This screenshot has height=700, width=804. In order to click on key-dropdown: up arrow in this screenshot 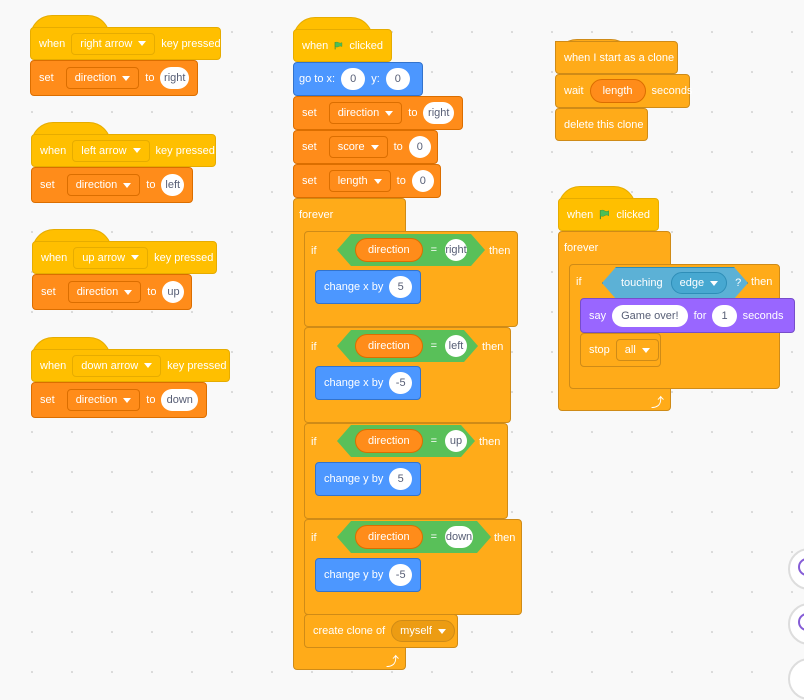, I will do `click(111, 257)`.